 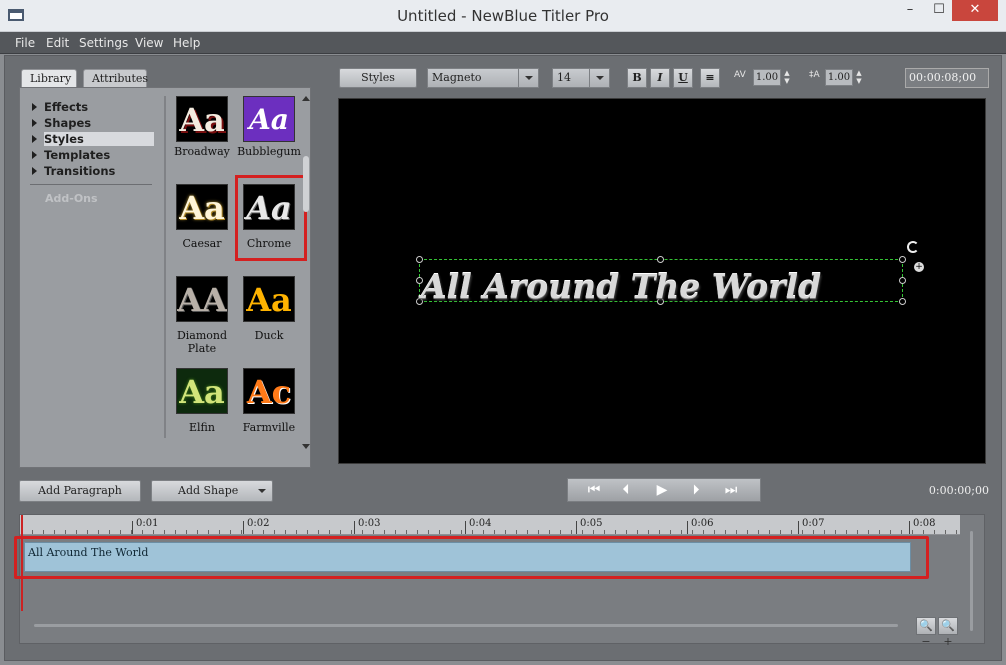 I want to click on addons-label: Add-Ons, so click(x=71, y=198).